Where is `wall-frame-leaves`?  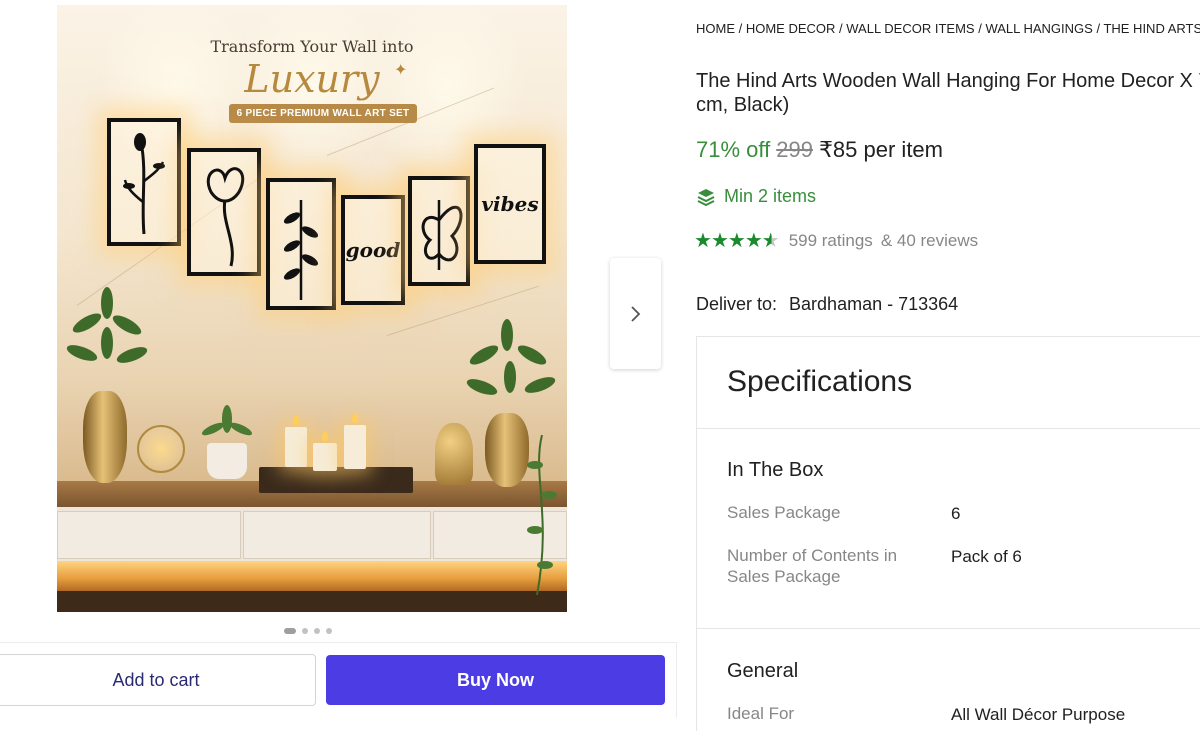 wall-frame-leaves is located at coordinates (301, 244).